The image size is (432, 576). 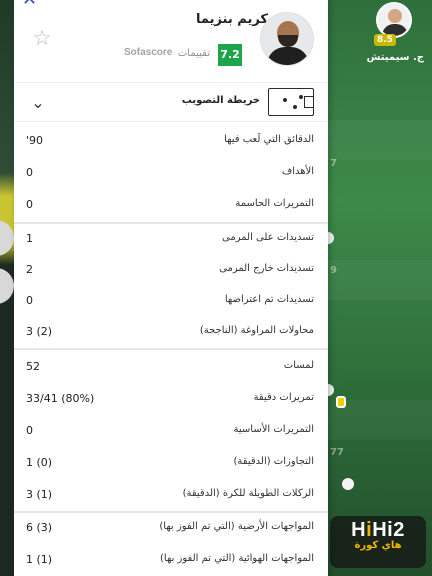 What do you see at coordinates (171, 349) in the screenshot?
I see `group-divider` at bounding box center [171, 349].